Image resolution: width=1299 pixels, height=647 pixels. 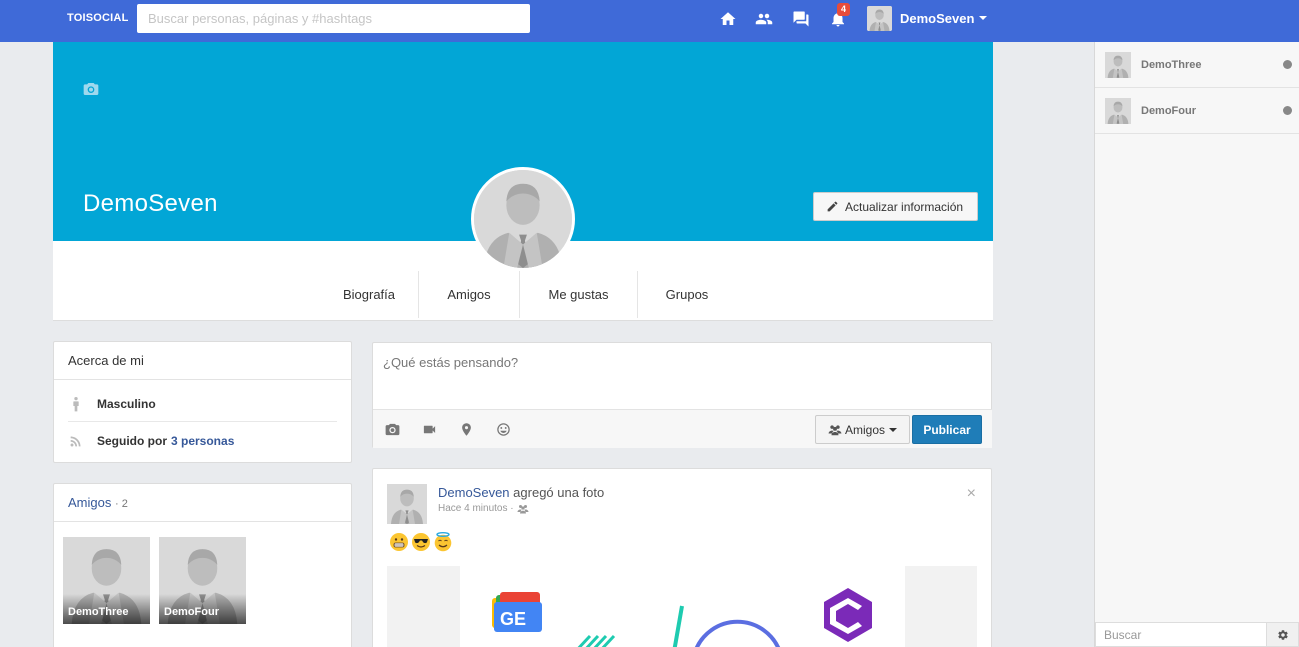 I want to click on chat-search-input, so click(x=1181, y=634).